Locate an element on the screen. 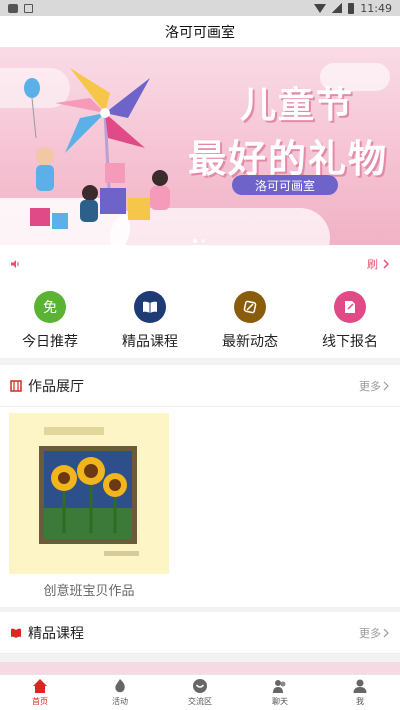 This screenshot has width=400, height=710. sunflower-painting-icon is located at coordinates (89, 491).